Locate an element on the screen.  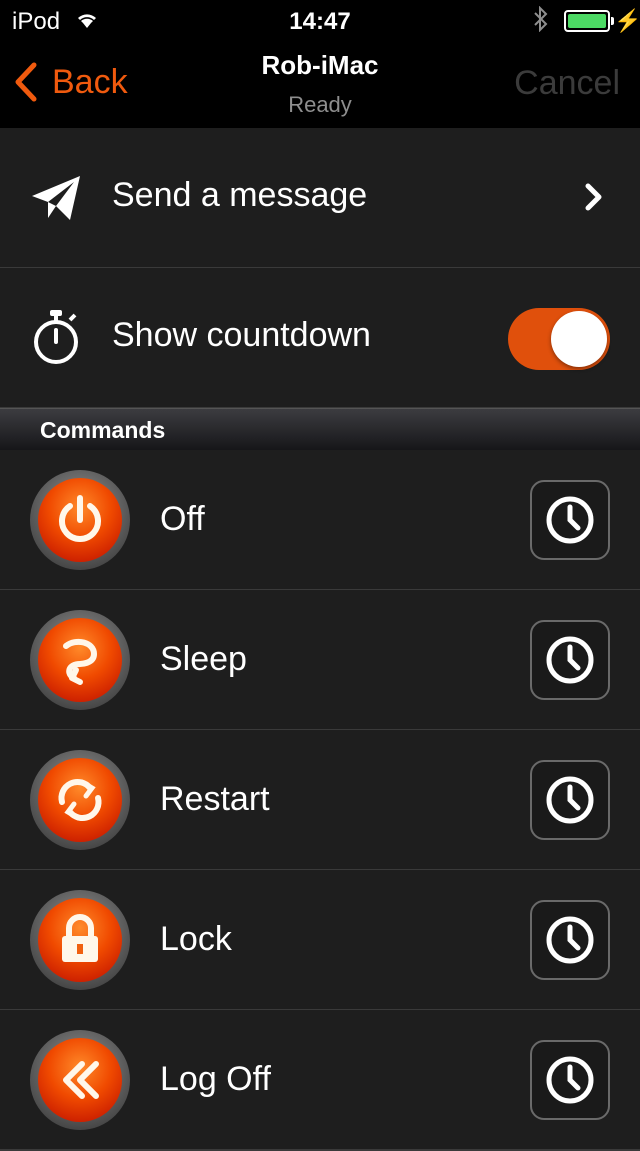
restart-icon is located at coordinates (80, 800).